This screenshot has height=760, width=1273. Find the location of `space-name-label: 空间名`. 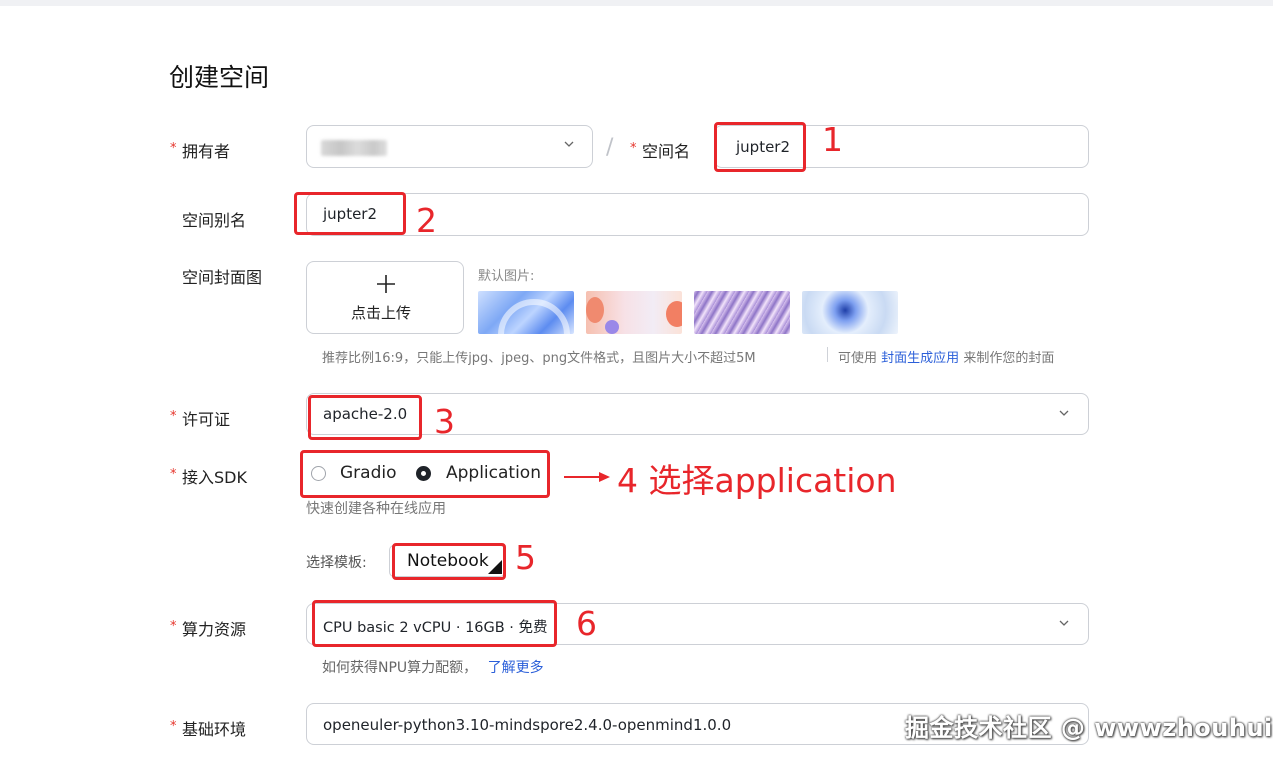

space-name-label: 空间名 is located at coordinates (666, 151).